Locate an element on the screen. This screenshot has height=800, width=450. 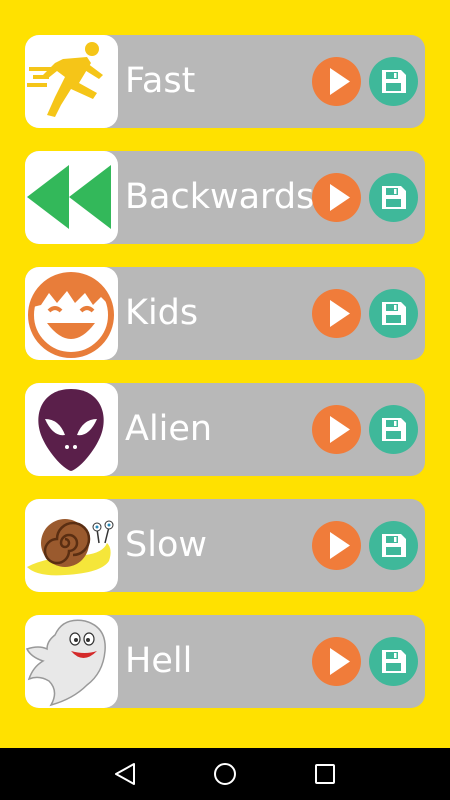
effect-row-kids: Kids is located at coordinates (225, 313).